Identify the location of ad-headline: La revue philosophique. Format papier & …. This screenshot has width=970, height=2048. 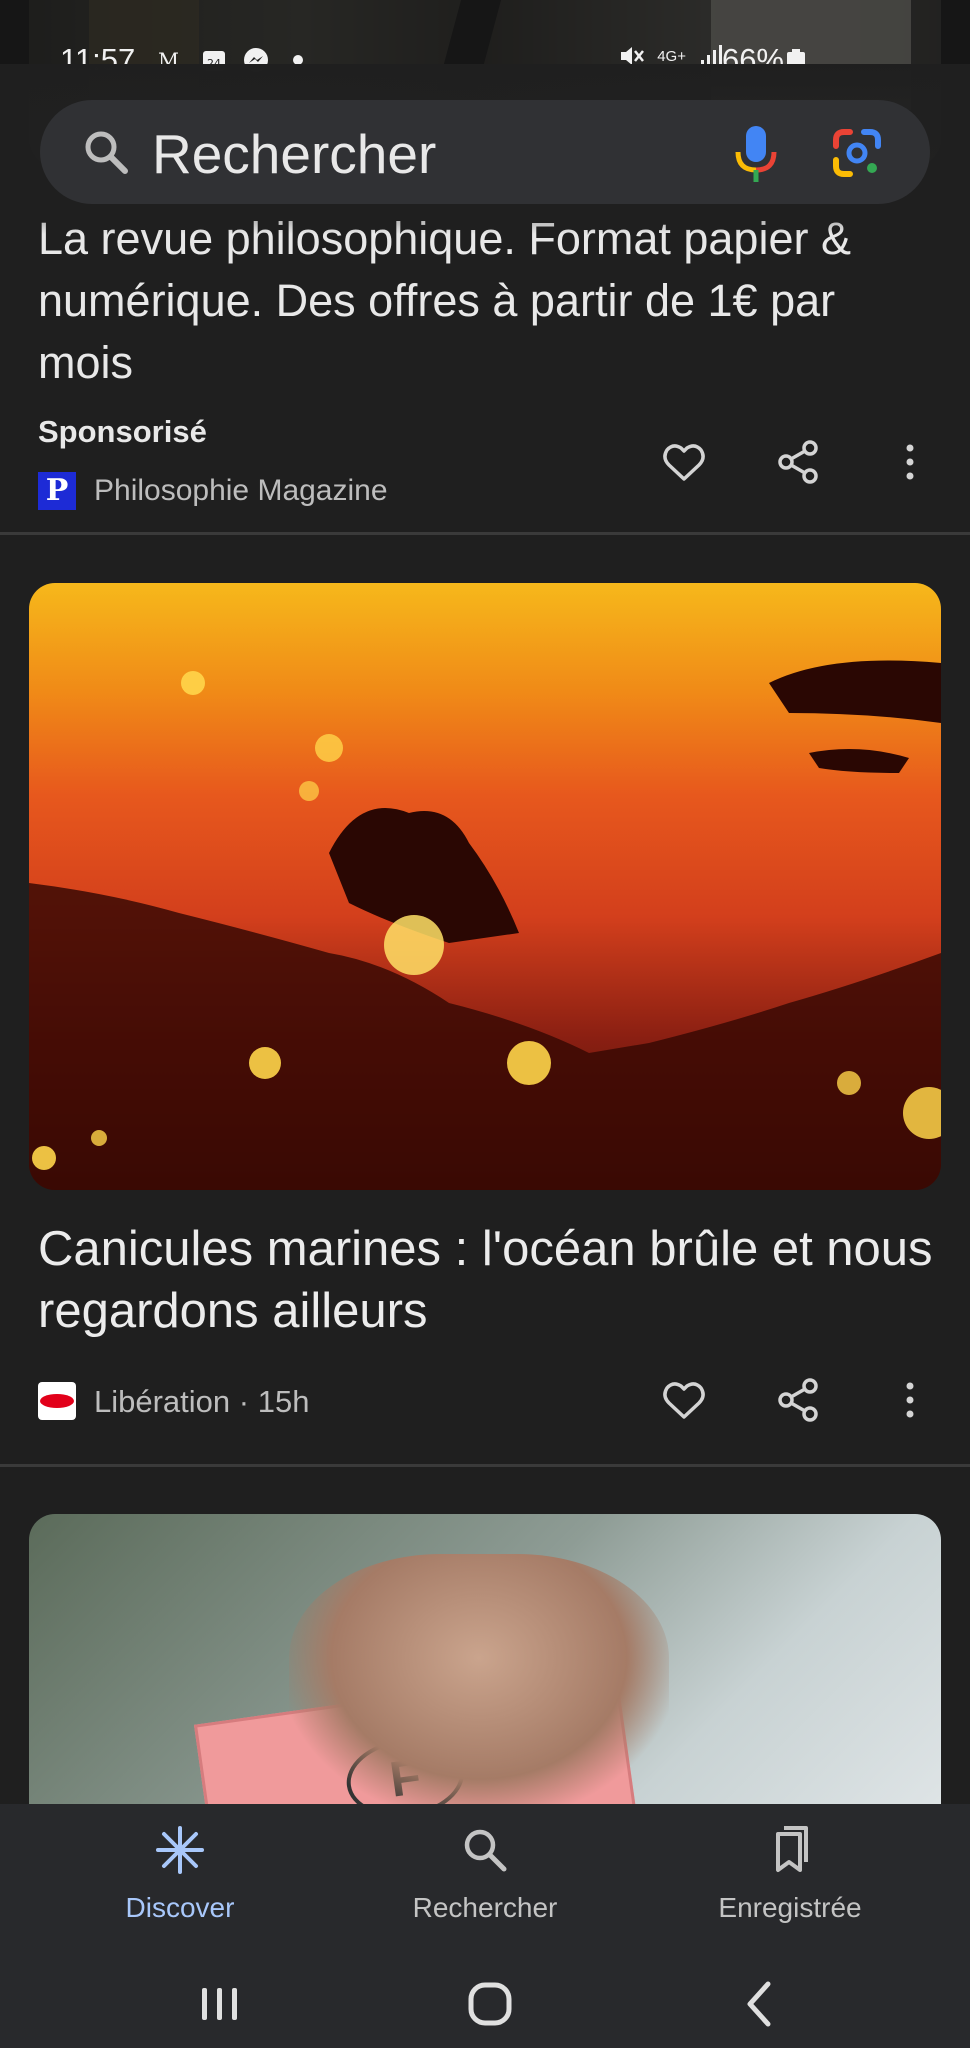
(488, 301).